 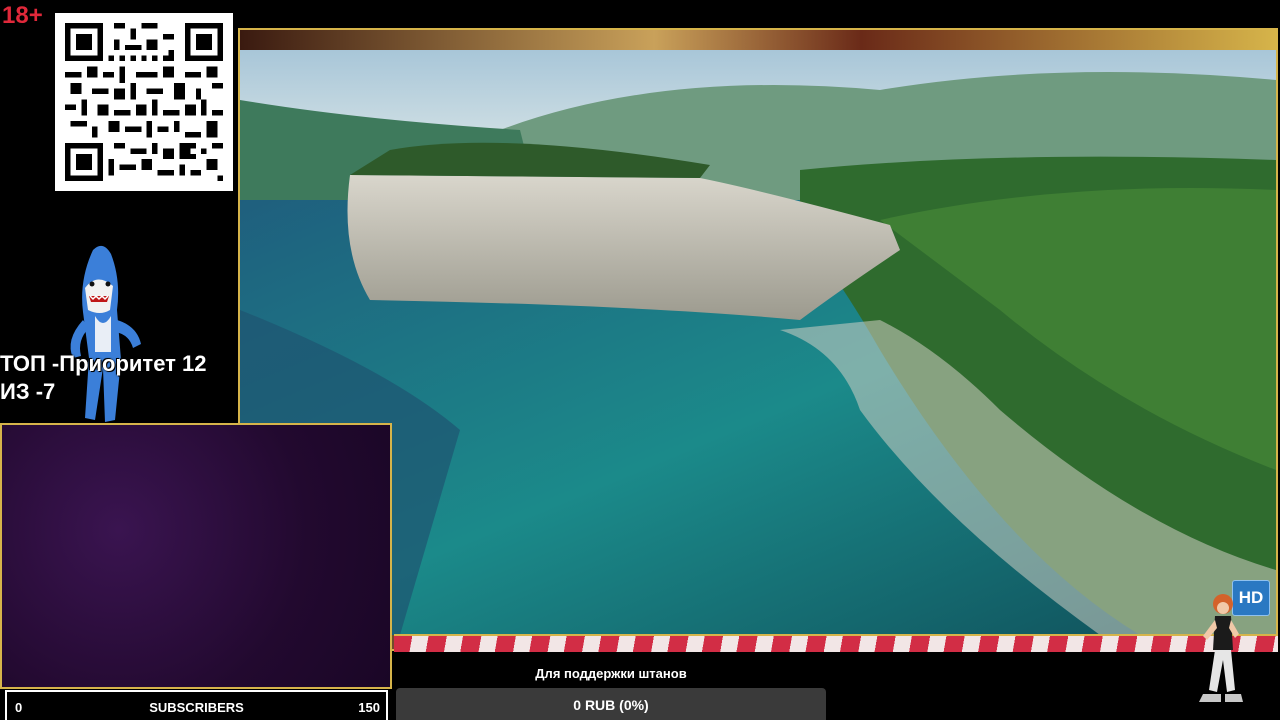 I want to click on qr-code-icon, so click(x=144, y=102).